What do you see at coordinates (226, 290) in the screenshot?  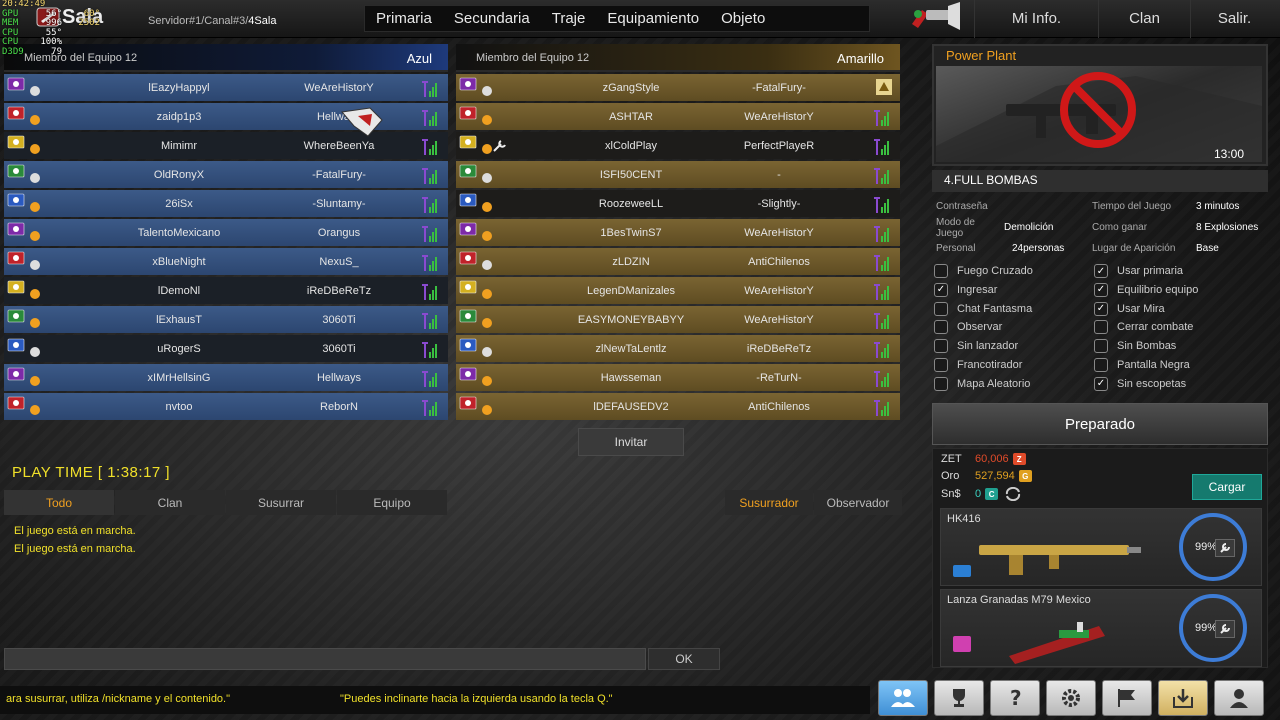 I see `player-row: lDemoNl iReDBeReTz` at bounding box center [226, 290].